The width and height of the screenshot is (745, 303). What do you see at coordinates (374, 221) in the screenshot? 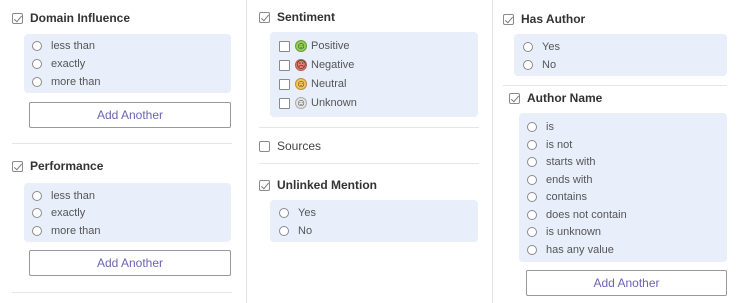
I see `unlinked-mention-options-panel: Yes No` at bounding box center [374, 221].